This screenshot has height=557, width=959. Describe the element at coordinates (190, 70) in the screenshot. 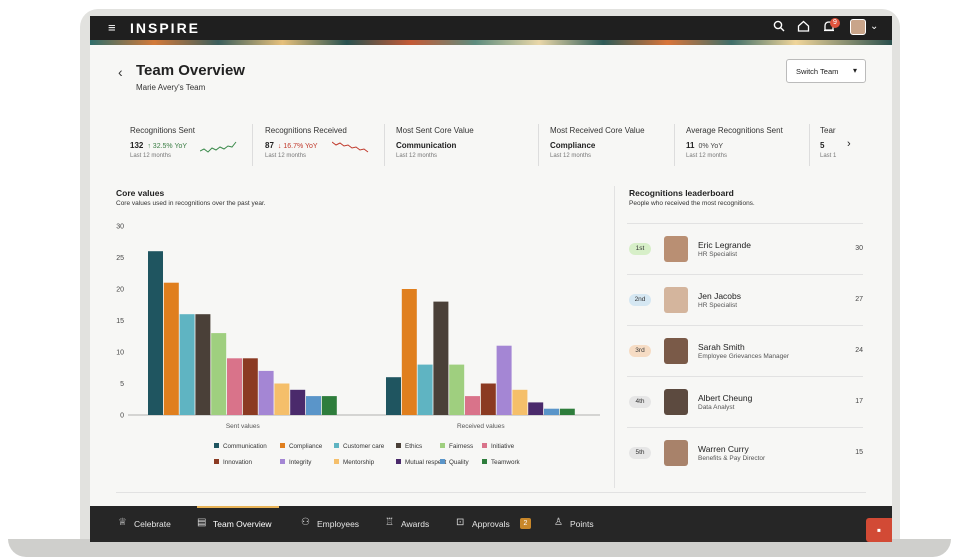

I see `page-title: Team Overview` at that location.